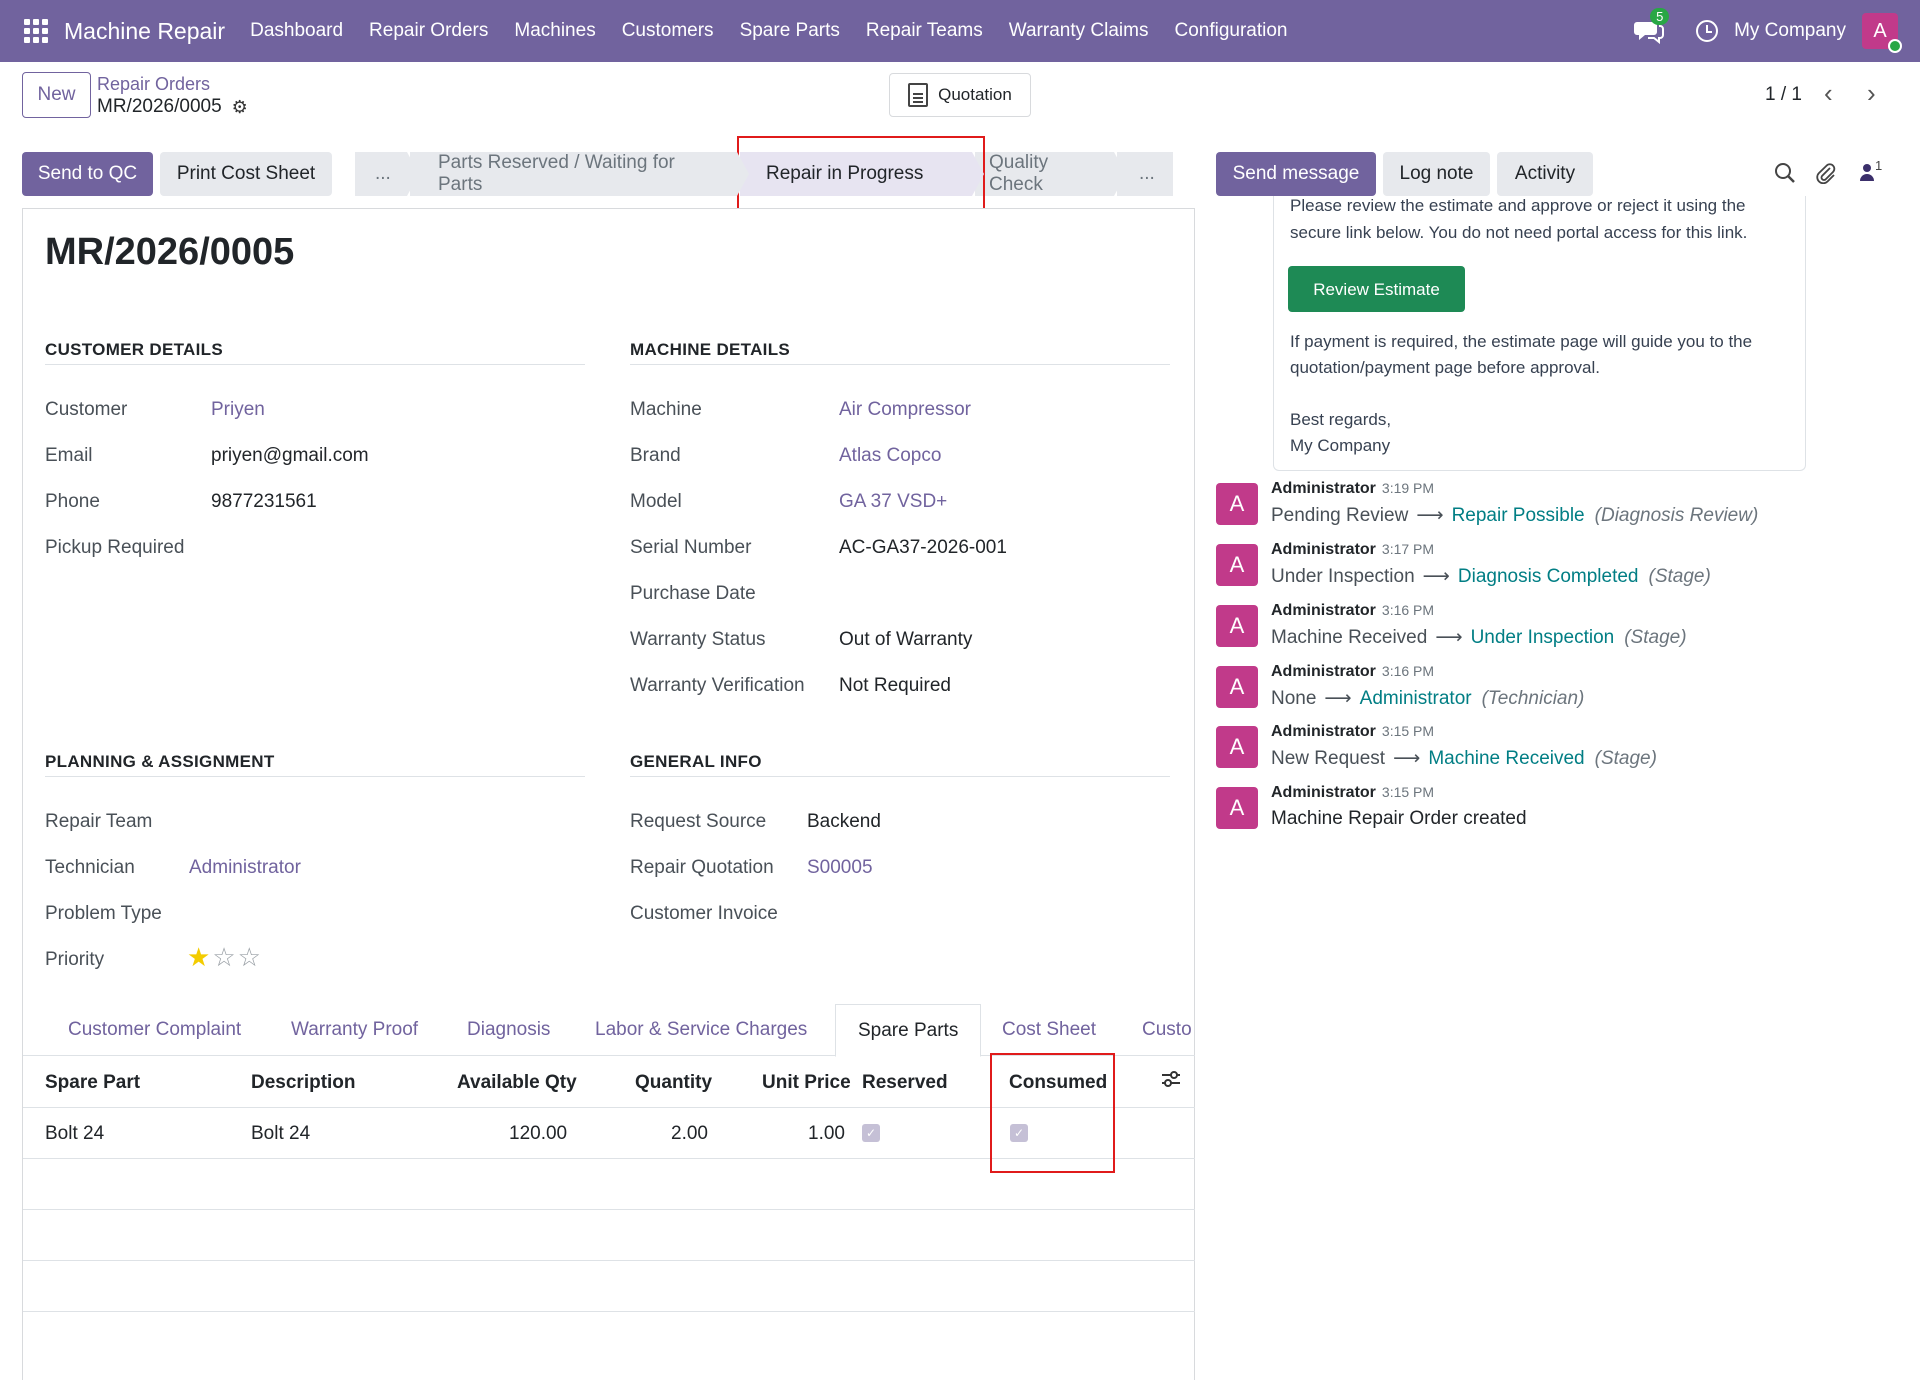 The image size is (1920, 1380). What do you see at coordinates (975, 94) in the screenshot?
I see `quotation-button-label: Quotation` at bounding box center [975, 94].